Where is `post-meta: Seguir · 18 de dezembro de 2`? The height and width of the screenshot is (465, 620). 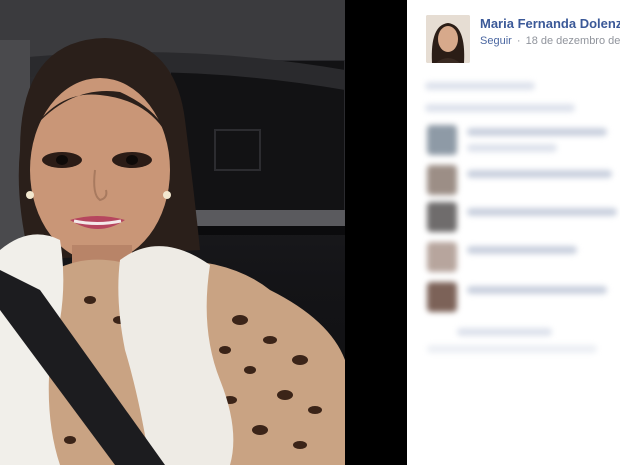 post-meta: Seguir · 18 de dezembro de 2 is located at coordinates (550, 41).